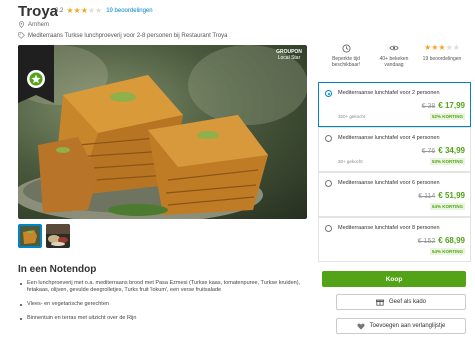 Image resolution: width=475 pixels, height=345 pixels. I want to click on discount-badge: 53% KORTING, so click(447, 161).